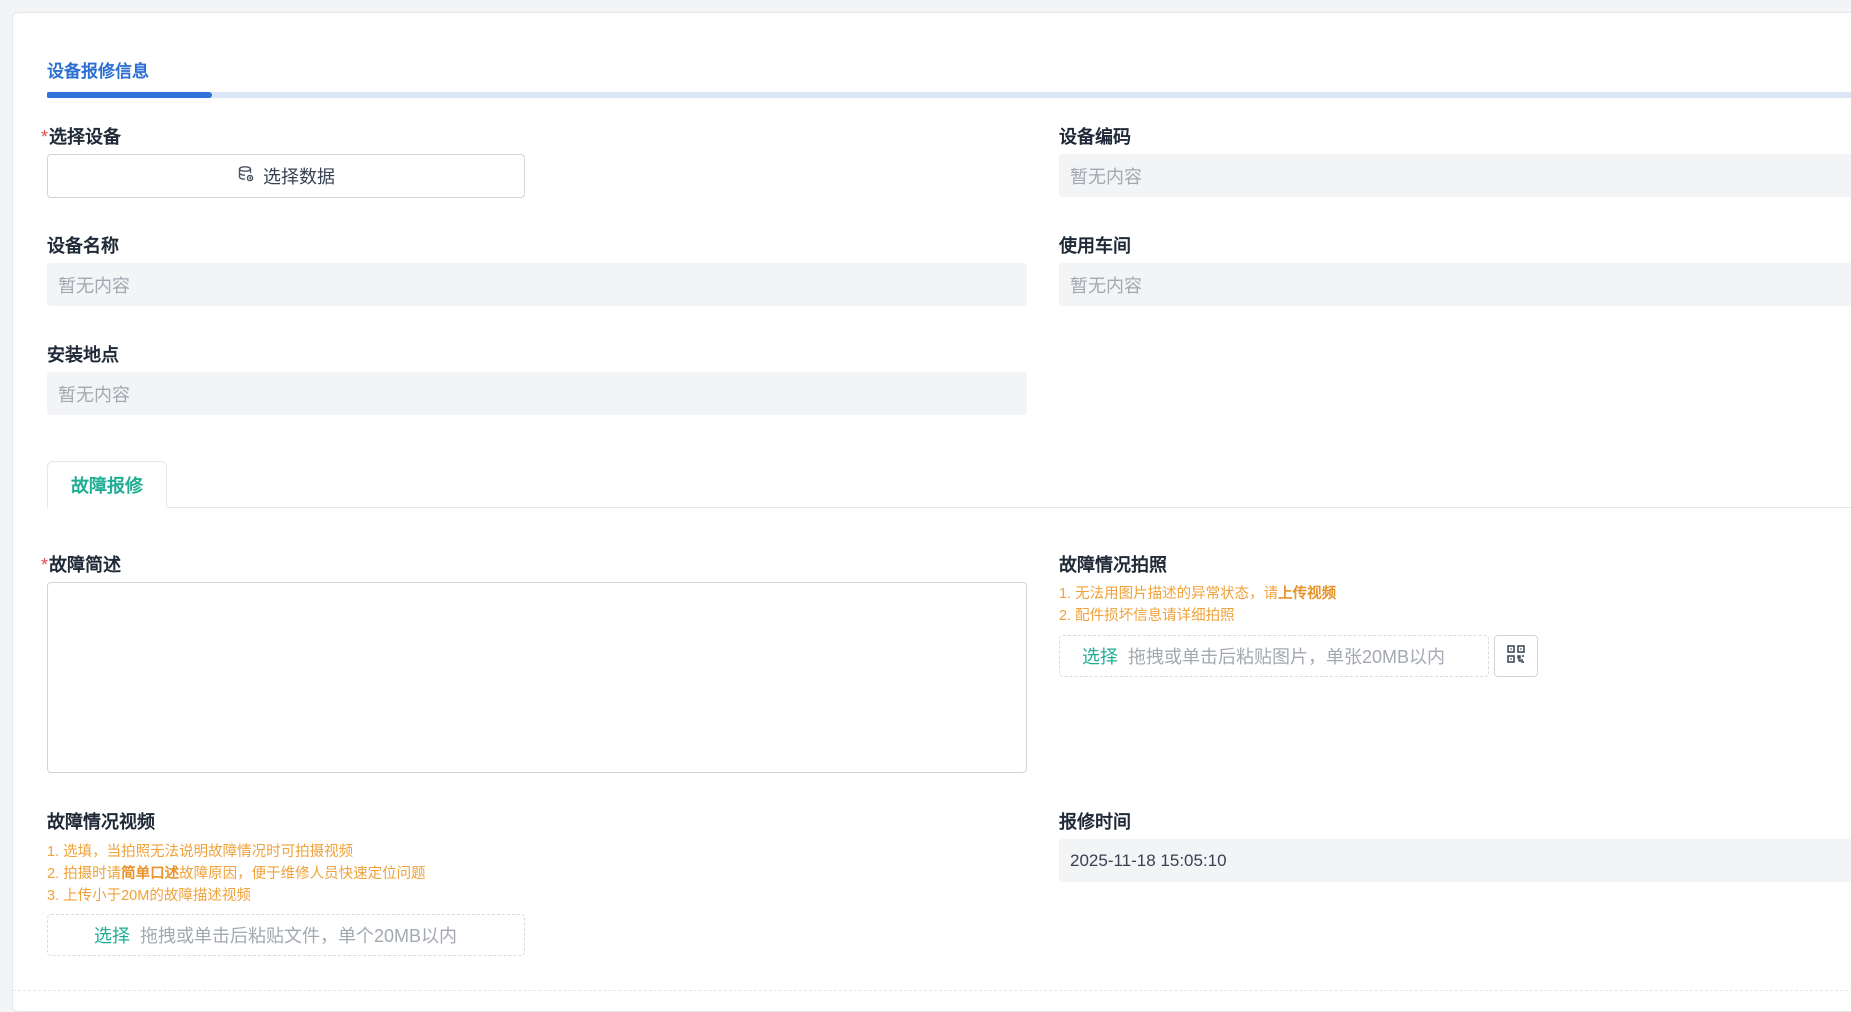  I want to click on fault-description-label: *故障简述, so click(81, 565).